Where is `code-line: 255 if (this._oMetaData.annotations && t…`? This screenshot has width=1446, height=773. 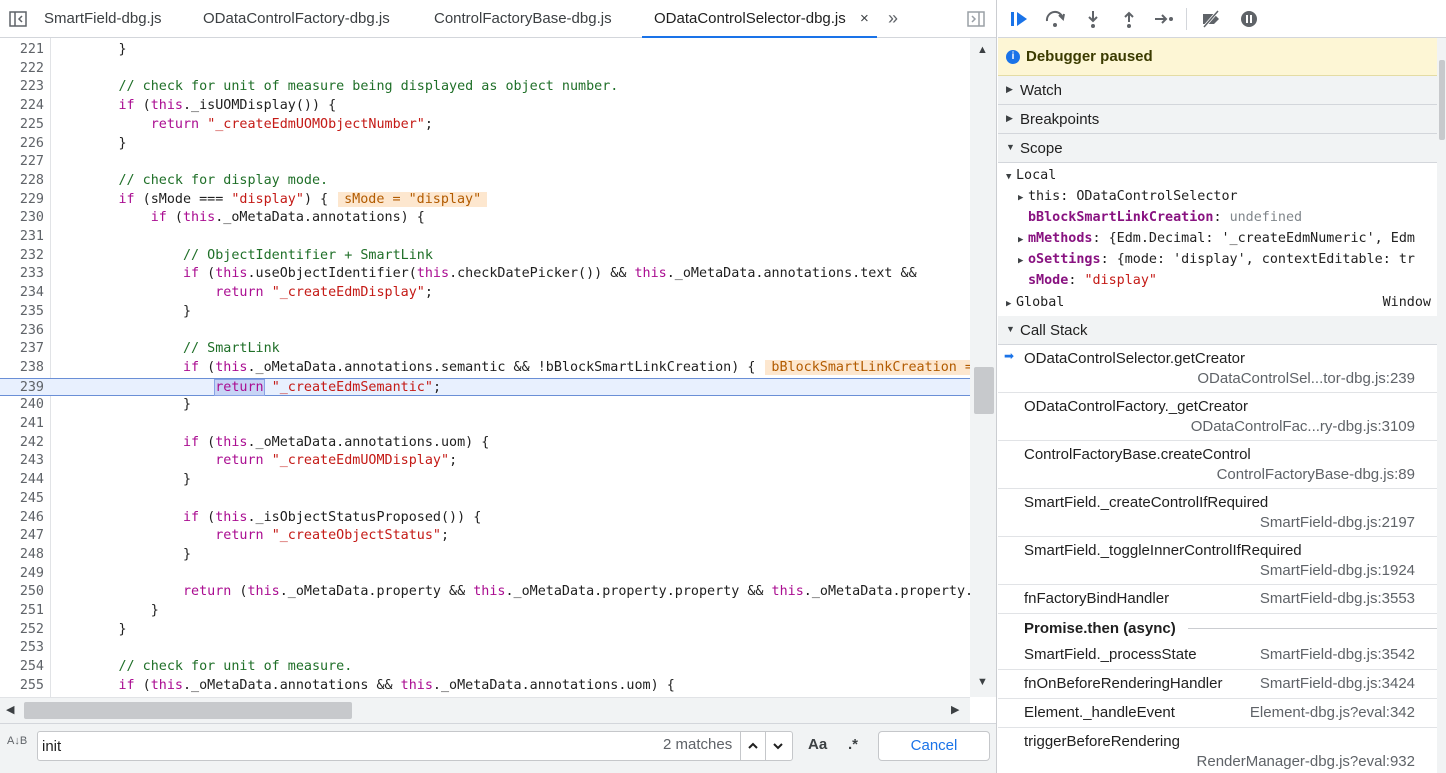
code-line: 255 if (this._oMetaData.annotations && t… is located at coordinates (485, 686).